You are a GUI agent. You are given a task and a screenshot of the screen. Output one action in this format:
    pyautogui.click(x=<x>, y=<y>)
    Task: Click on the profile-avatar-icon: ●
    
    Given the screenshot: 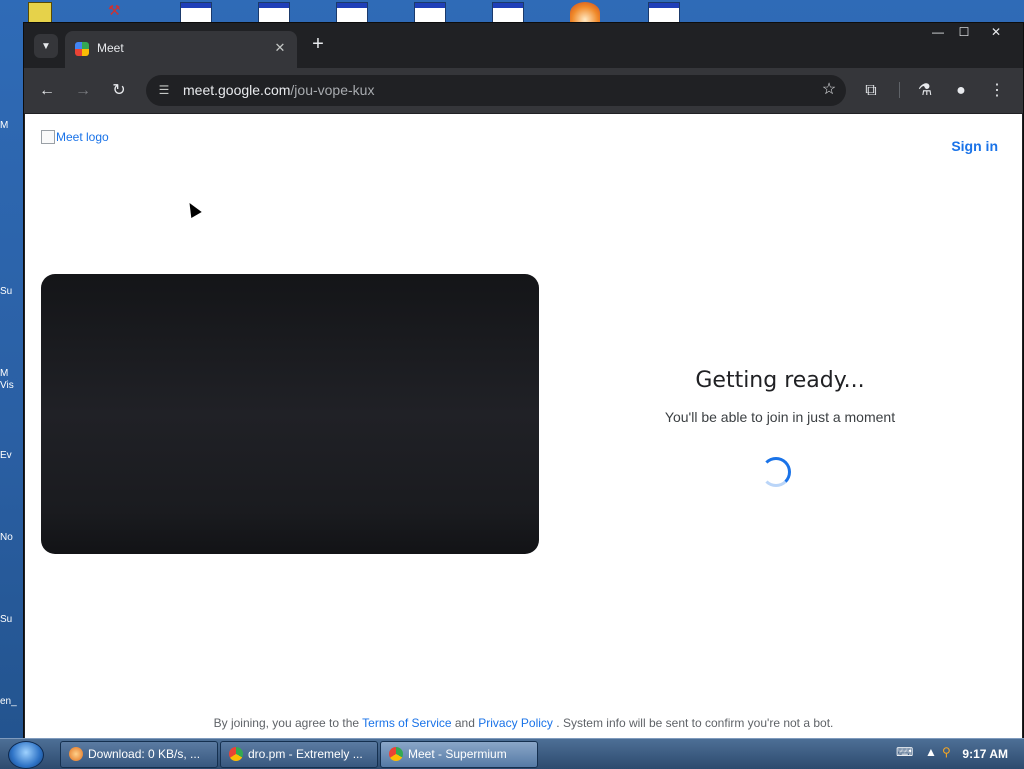 What is the action you would take?
    pyautogui.click(x=961, y=91)
    